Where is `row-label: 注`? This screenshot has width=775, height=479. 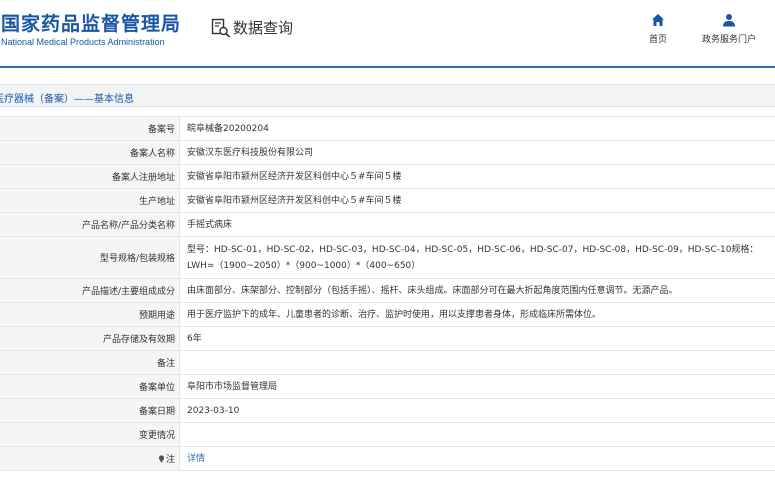 row-label: 注 is located at coordinates (170, 460).